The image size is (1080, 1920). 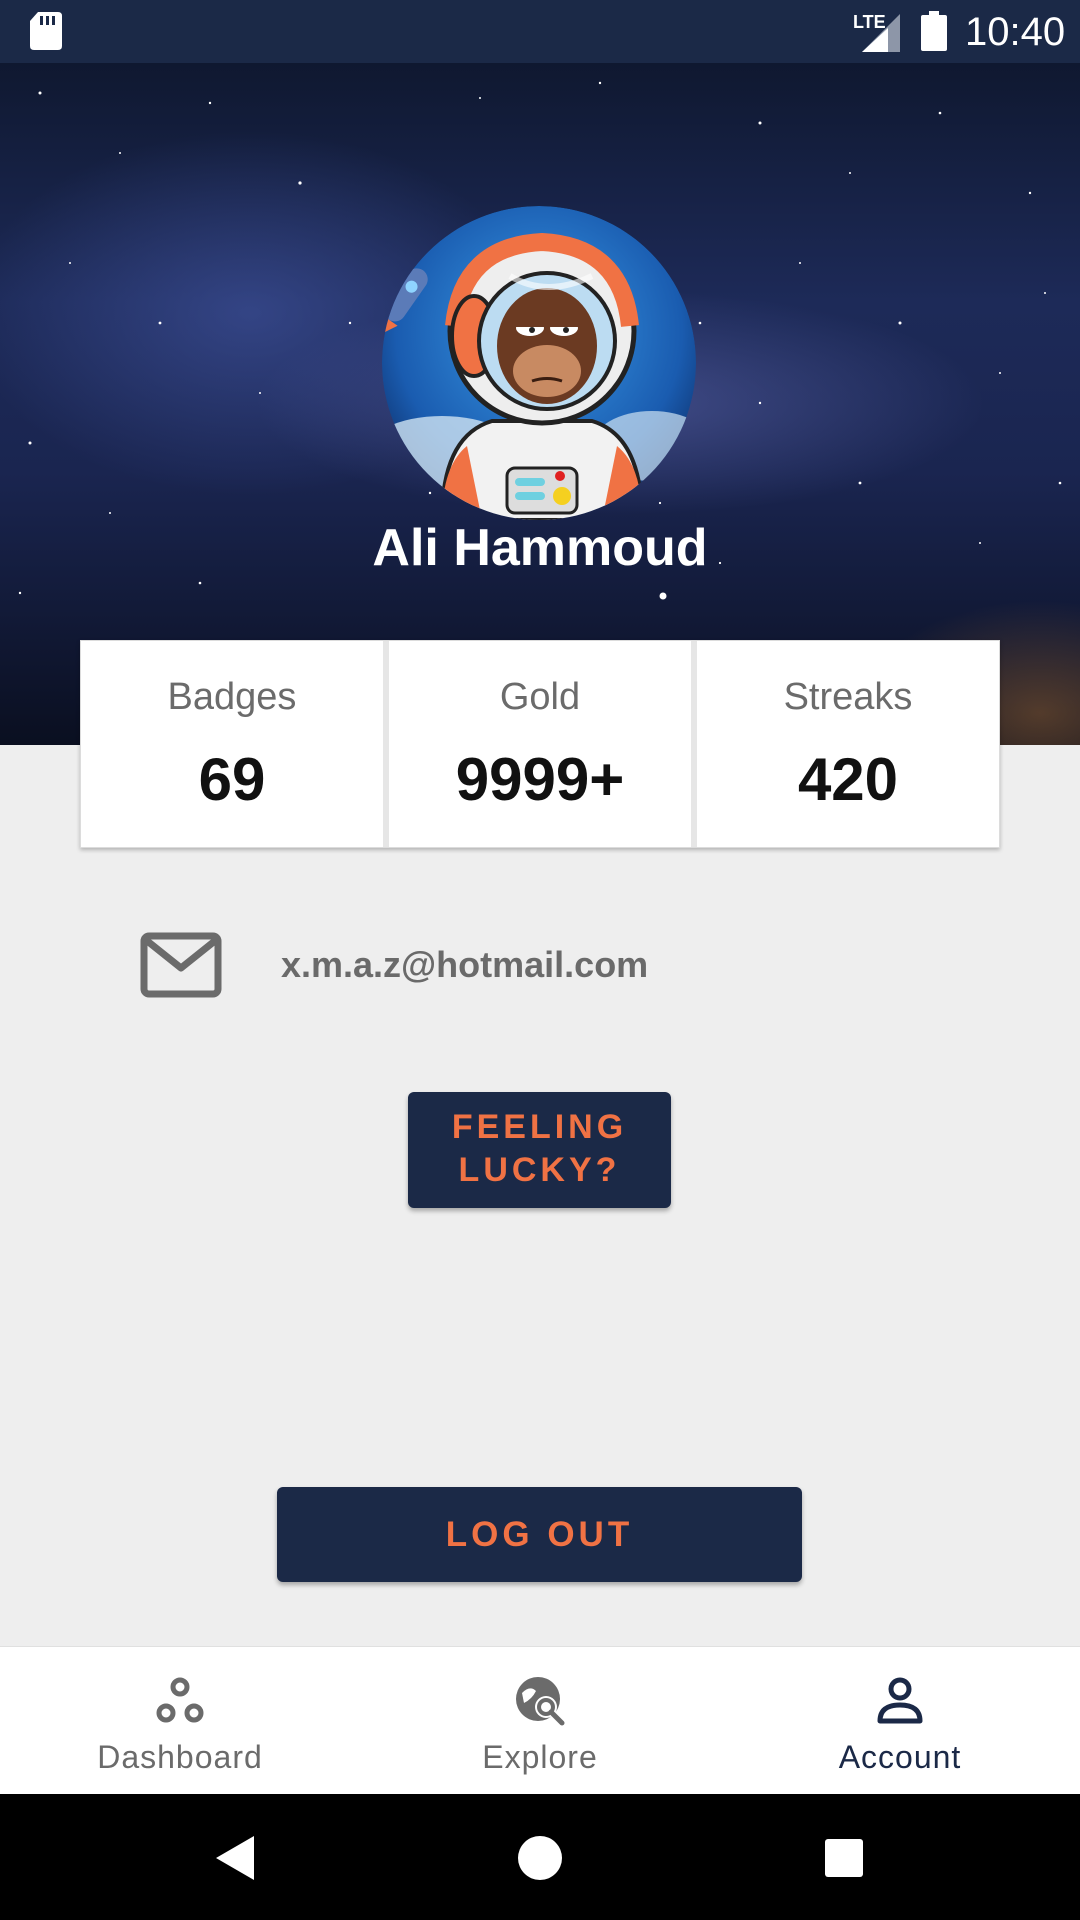 What do you see at coordinates (539, 1150) in the screenshot?
I see `feeling-lucky-button: FEELING LUCKY?` at bounding box center [539, 1150].